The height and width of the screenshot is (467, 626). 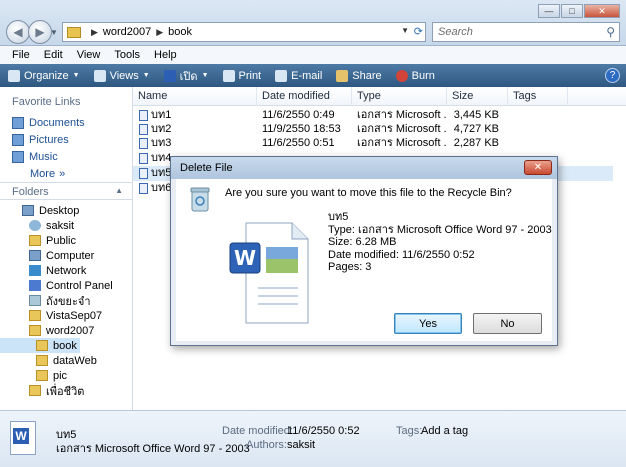 What do you see at coordinates (538, 167) in the screenshot?
I see `dialog-close-button: ✕` at bounding box center [538, 167].